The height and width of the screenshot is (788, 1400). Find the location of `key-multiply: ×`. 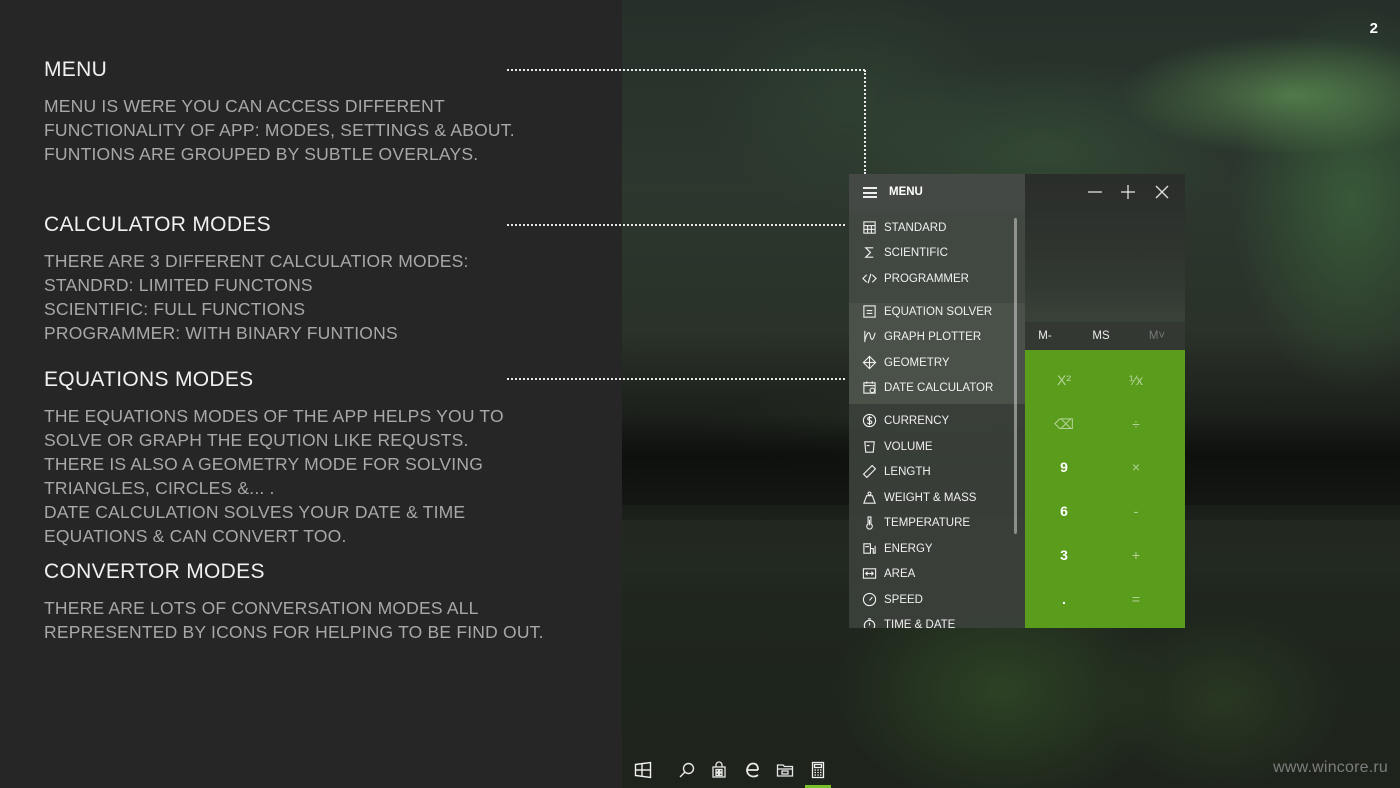

key-multiply: × is located at coordinates (1136, 467).